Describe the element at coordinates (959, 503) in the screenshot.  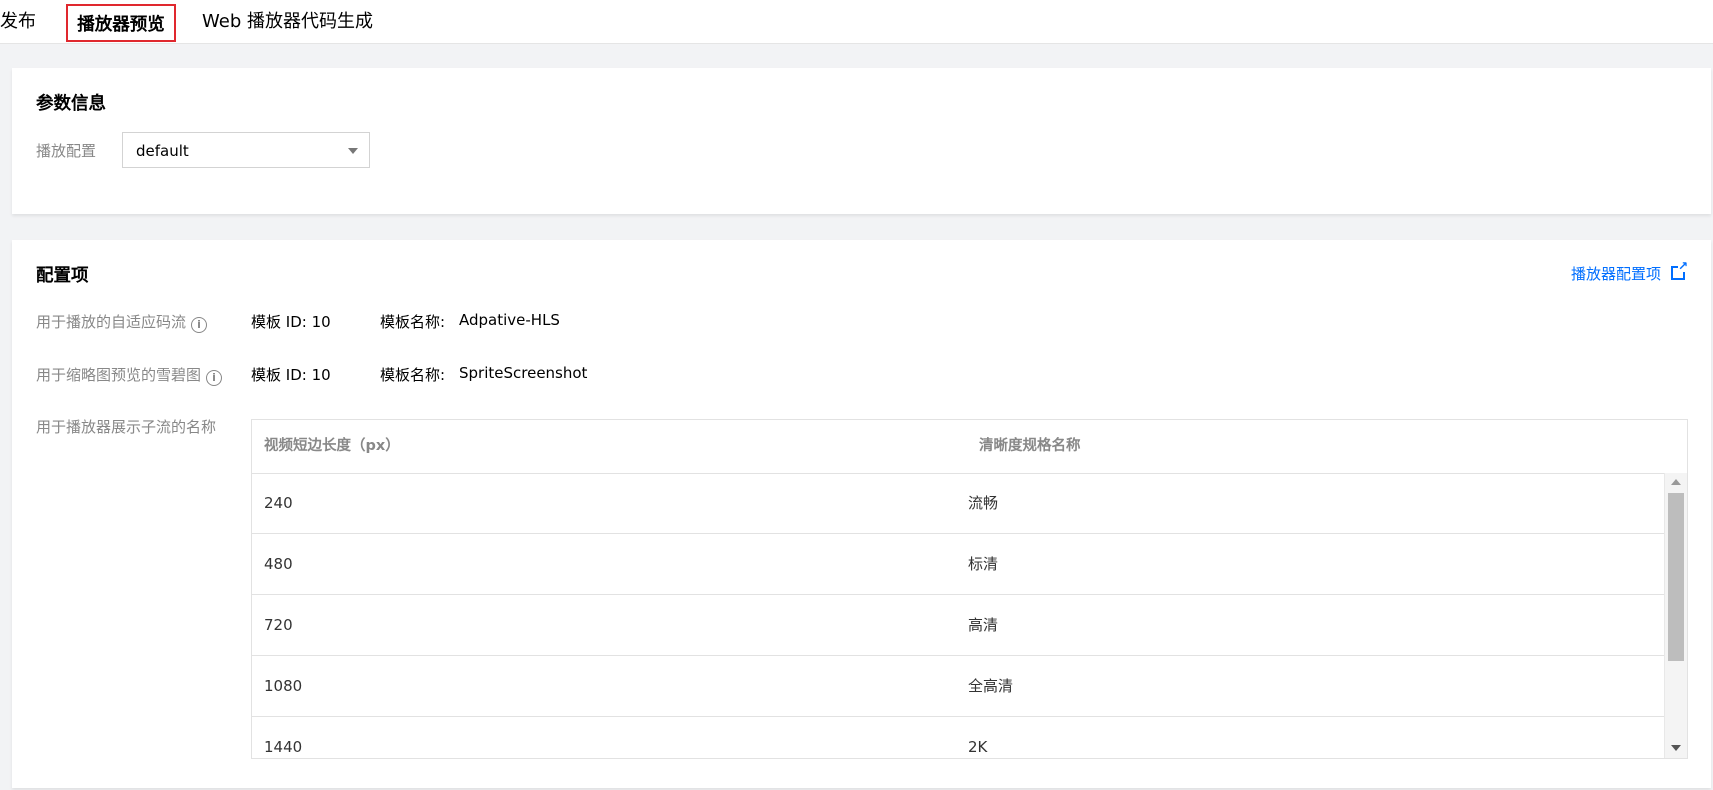
I see `table-row: 240 流畅` at that location.